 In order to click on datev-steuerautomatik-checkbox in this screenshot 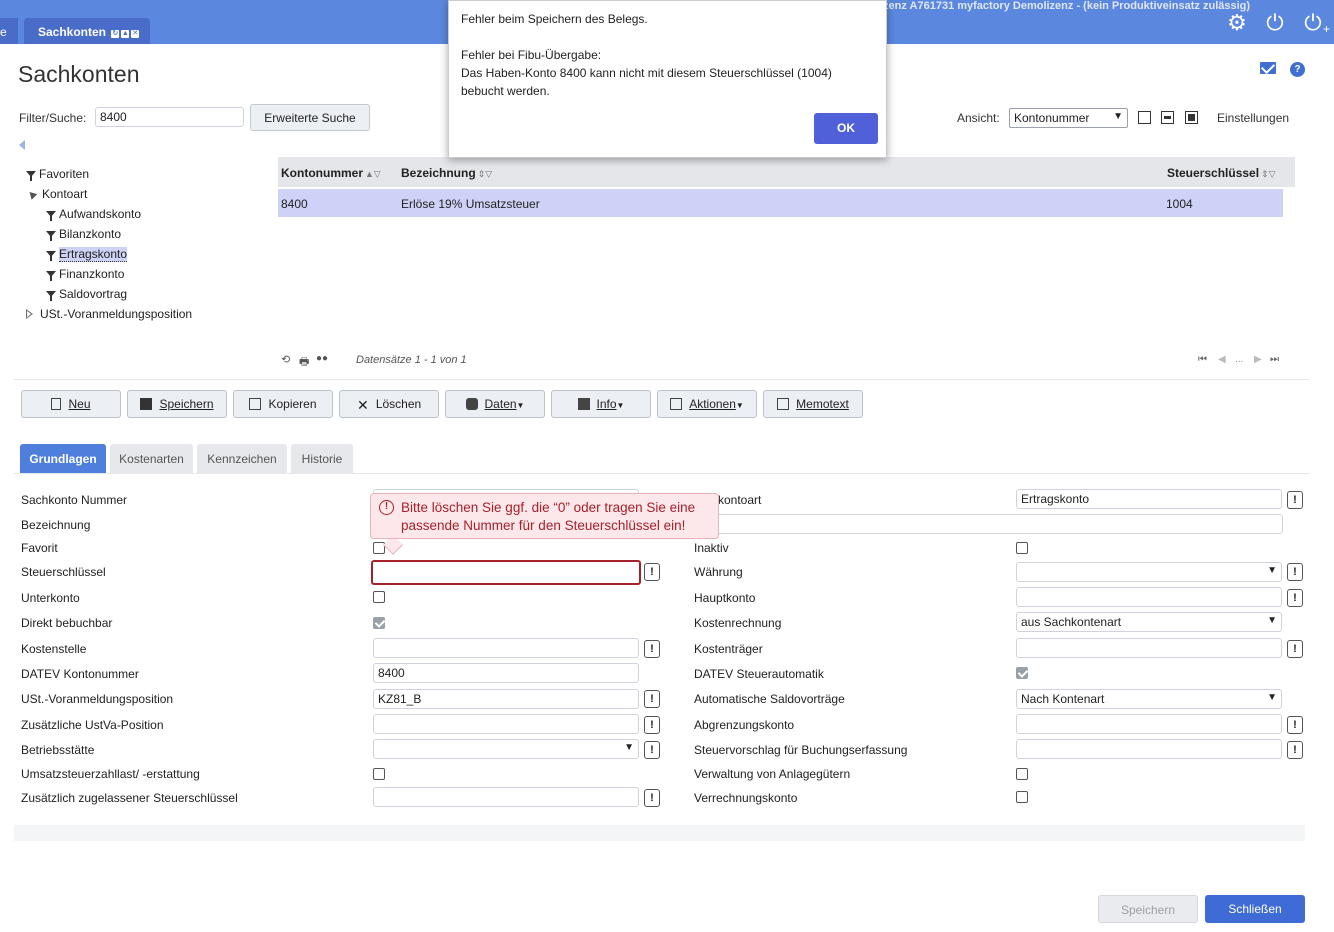, I will do `click(1022, 673)`.